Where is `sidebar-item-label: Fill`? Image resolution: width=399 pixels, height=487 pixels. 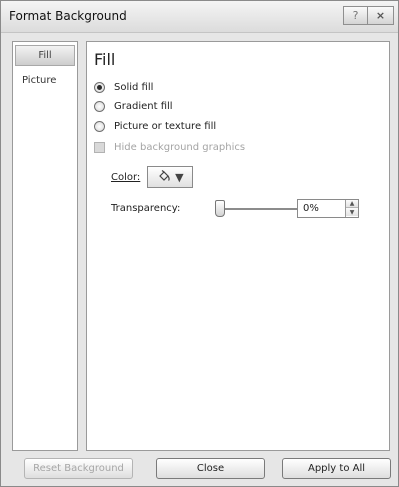
sidebar-item-label: Fill is located at coordinates (45, 55).